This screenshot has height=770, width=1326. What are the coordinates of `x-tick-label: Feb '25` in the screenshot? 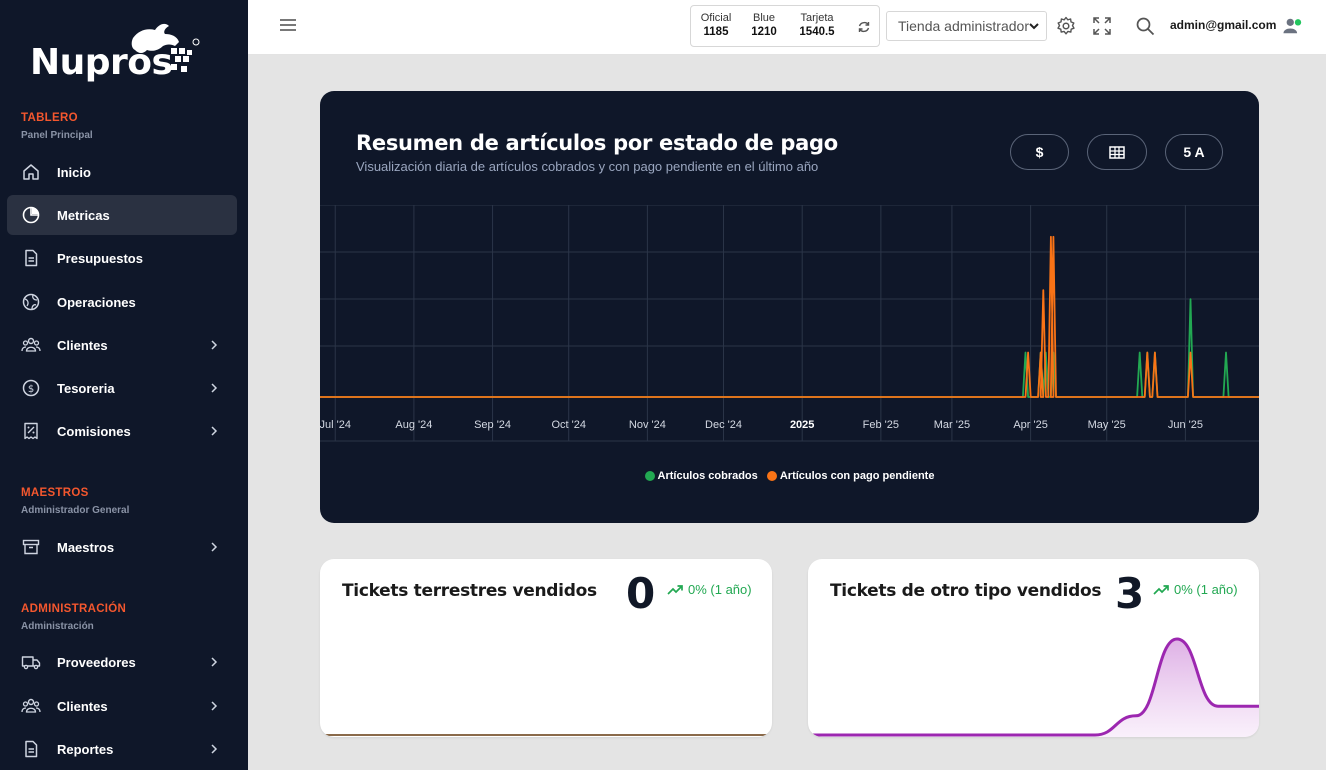 It's located at (881, 425).